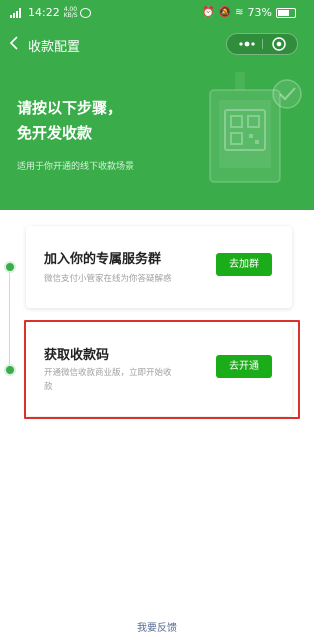  Describe the element at coordinates (10, 370) in the screenshot. I see `step-2-dot` at that location.